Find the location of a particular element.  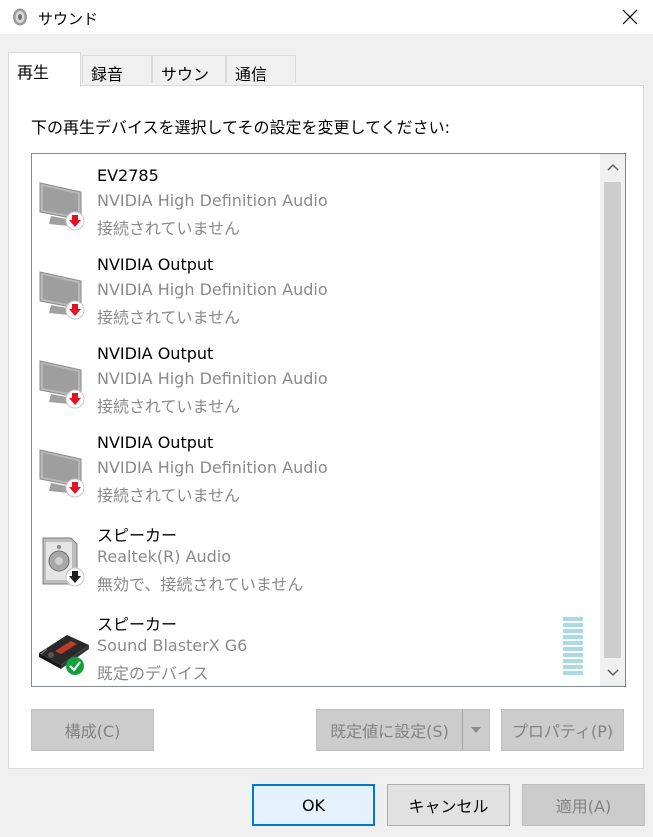

device-item: スピーカー Realtek(R) Audio 無効で、接続されていません is located at coordinates (315, 554).